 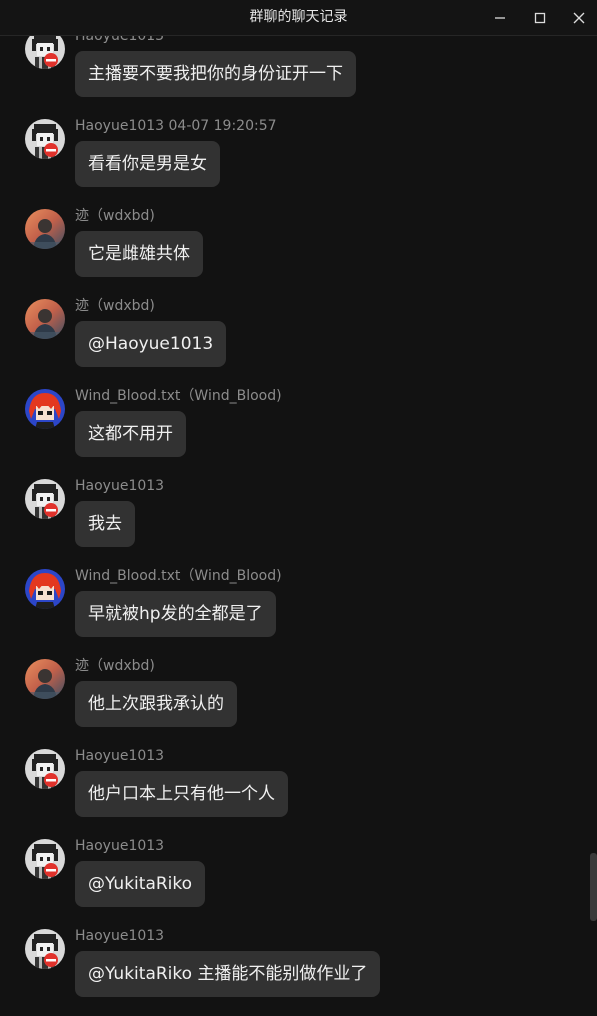 I want to click on maximize-icon, so click(x=540, y=17).